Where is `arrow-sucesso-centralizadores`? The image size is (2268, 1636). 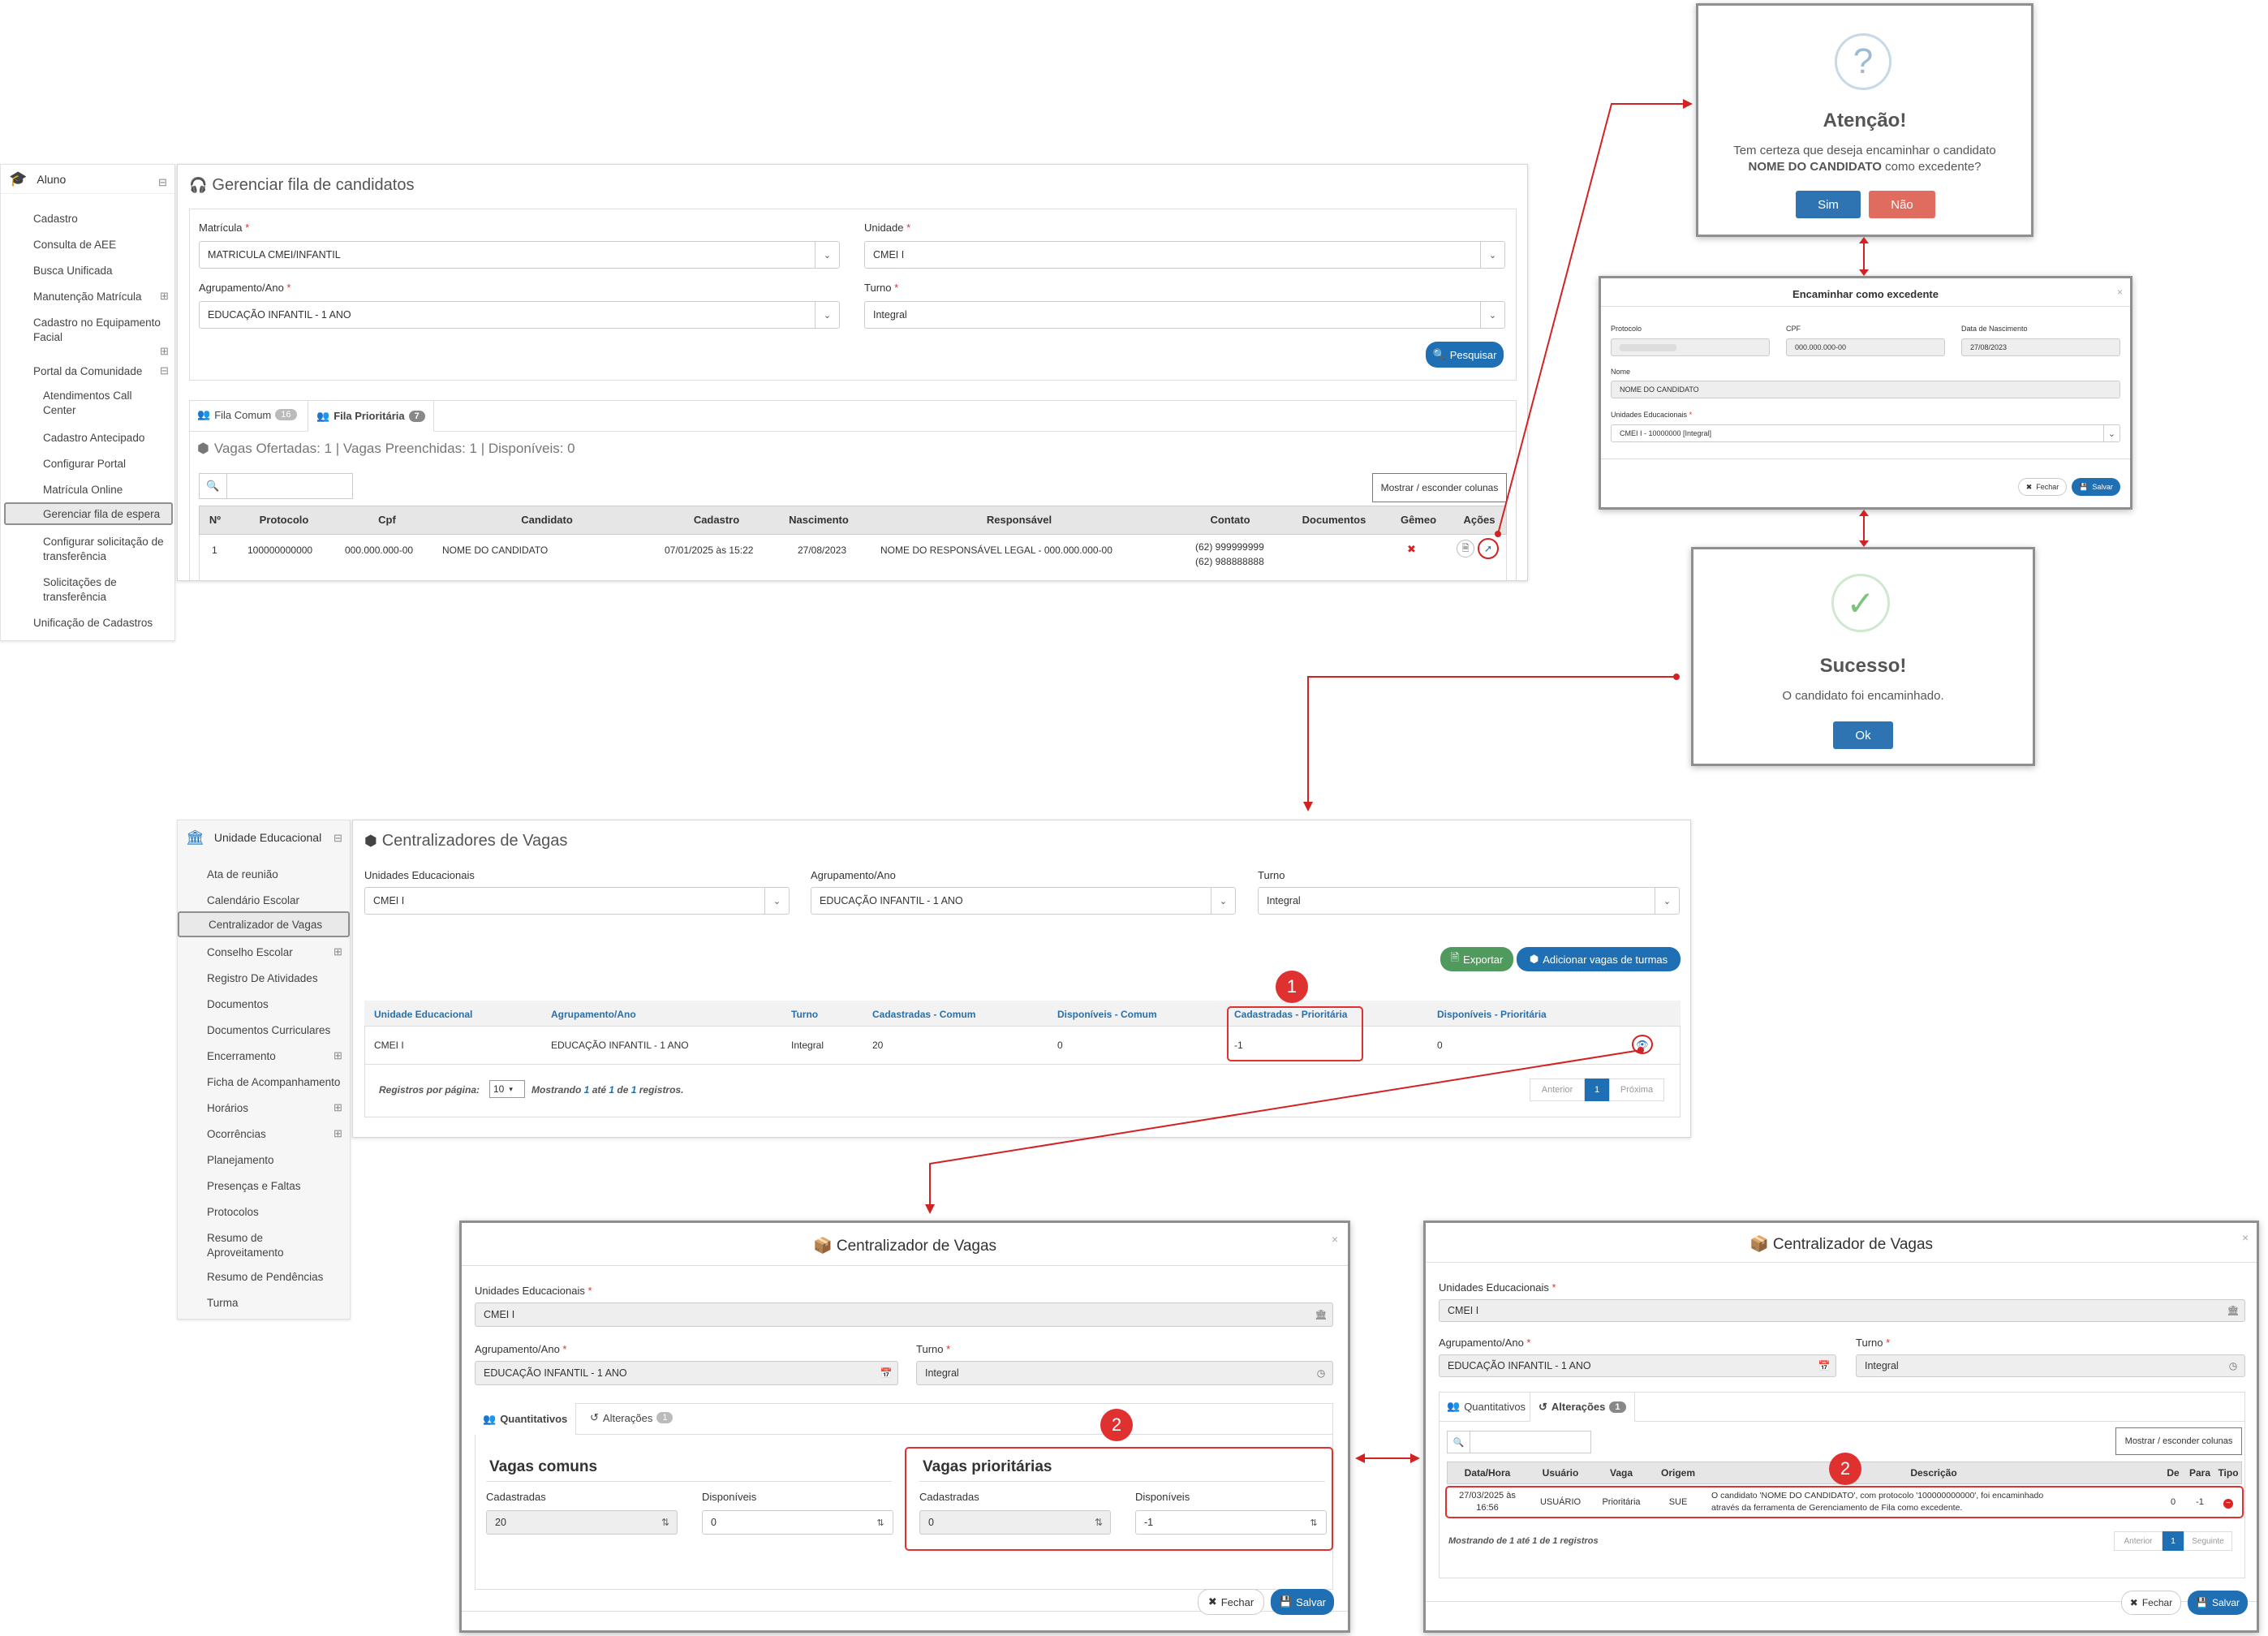 arrow-sucesso-centralizadores is located at coordinates (1491, 739).